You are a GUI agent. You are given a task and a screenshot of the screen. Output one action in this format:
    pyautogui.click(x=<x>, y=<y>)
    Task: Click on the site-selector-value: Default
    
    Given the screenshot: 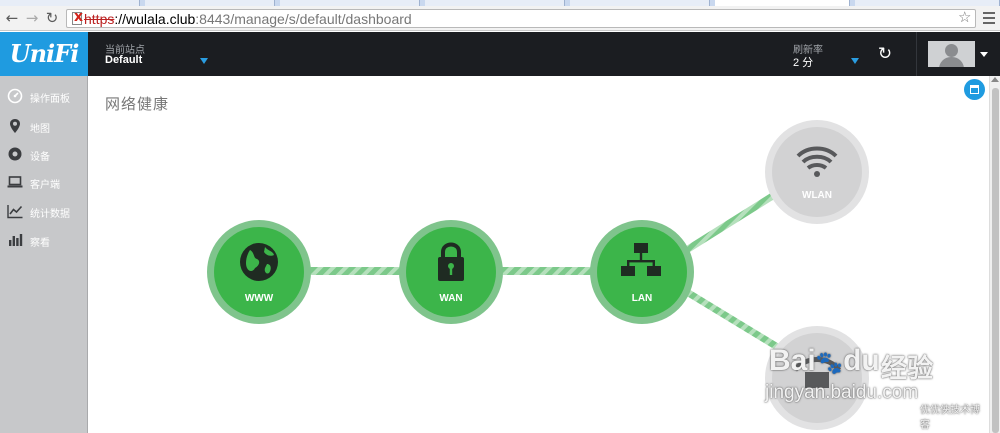 What is the action you would take?
    pyautogui.click(x=123, y=60)
    